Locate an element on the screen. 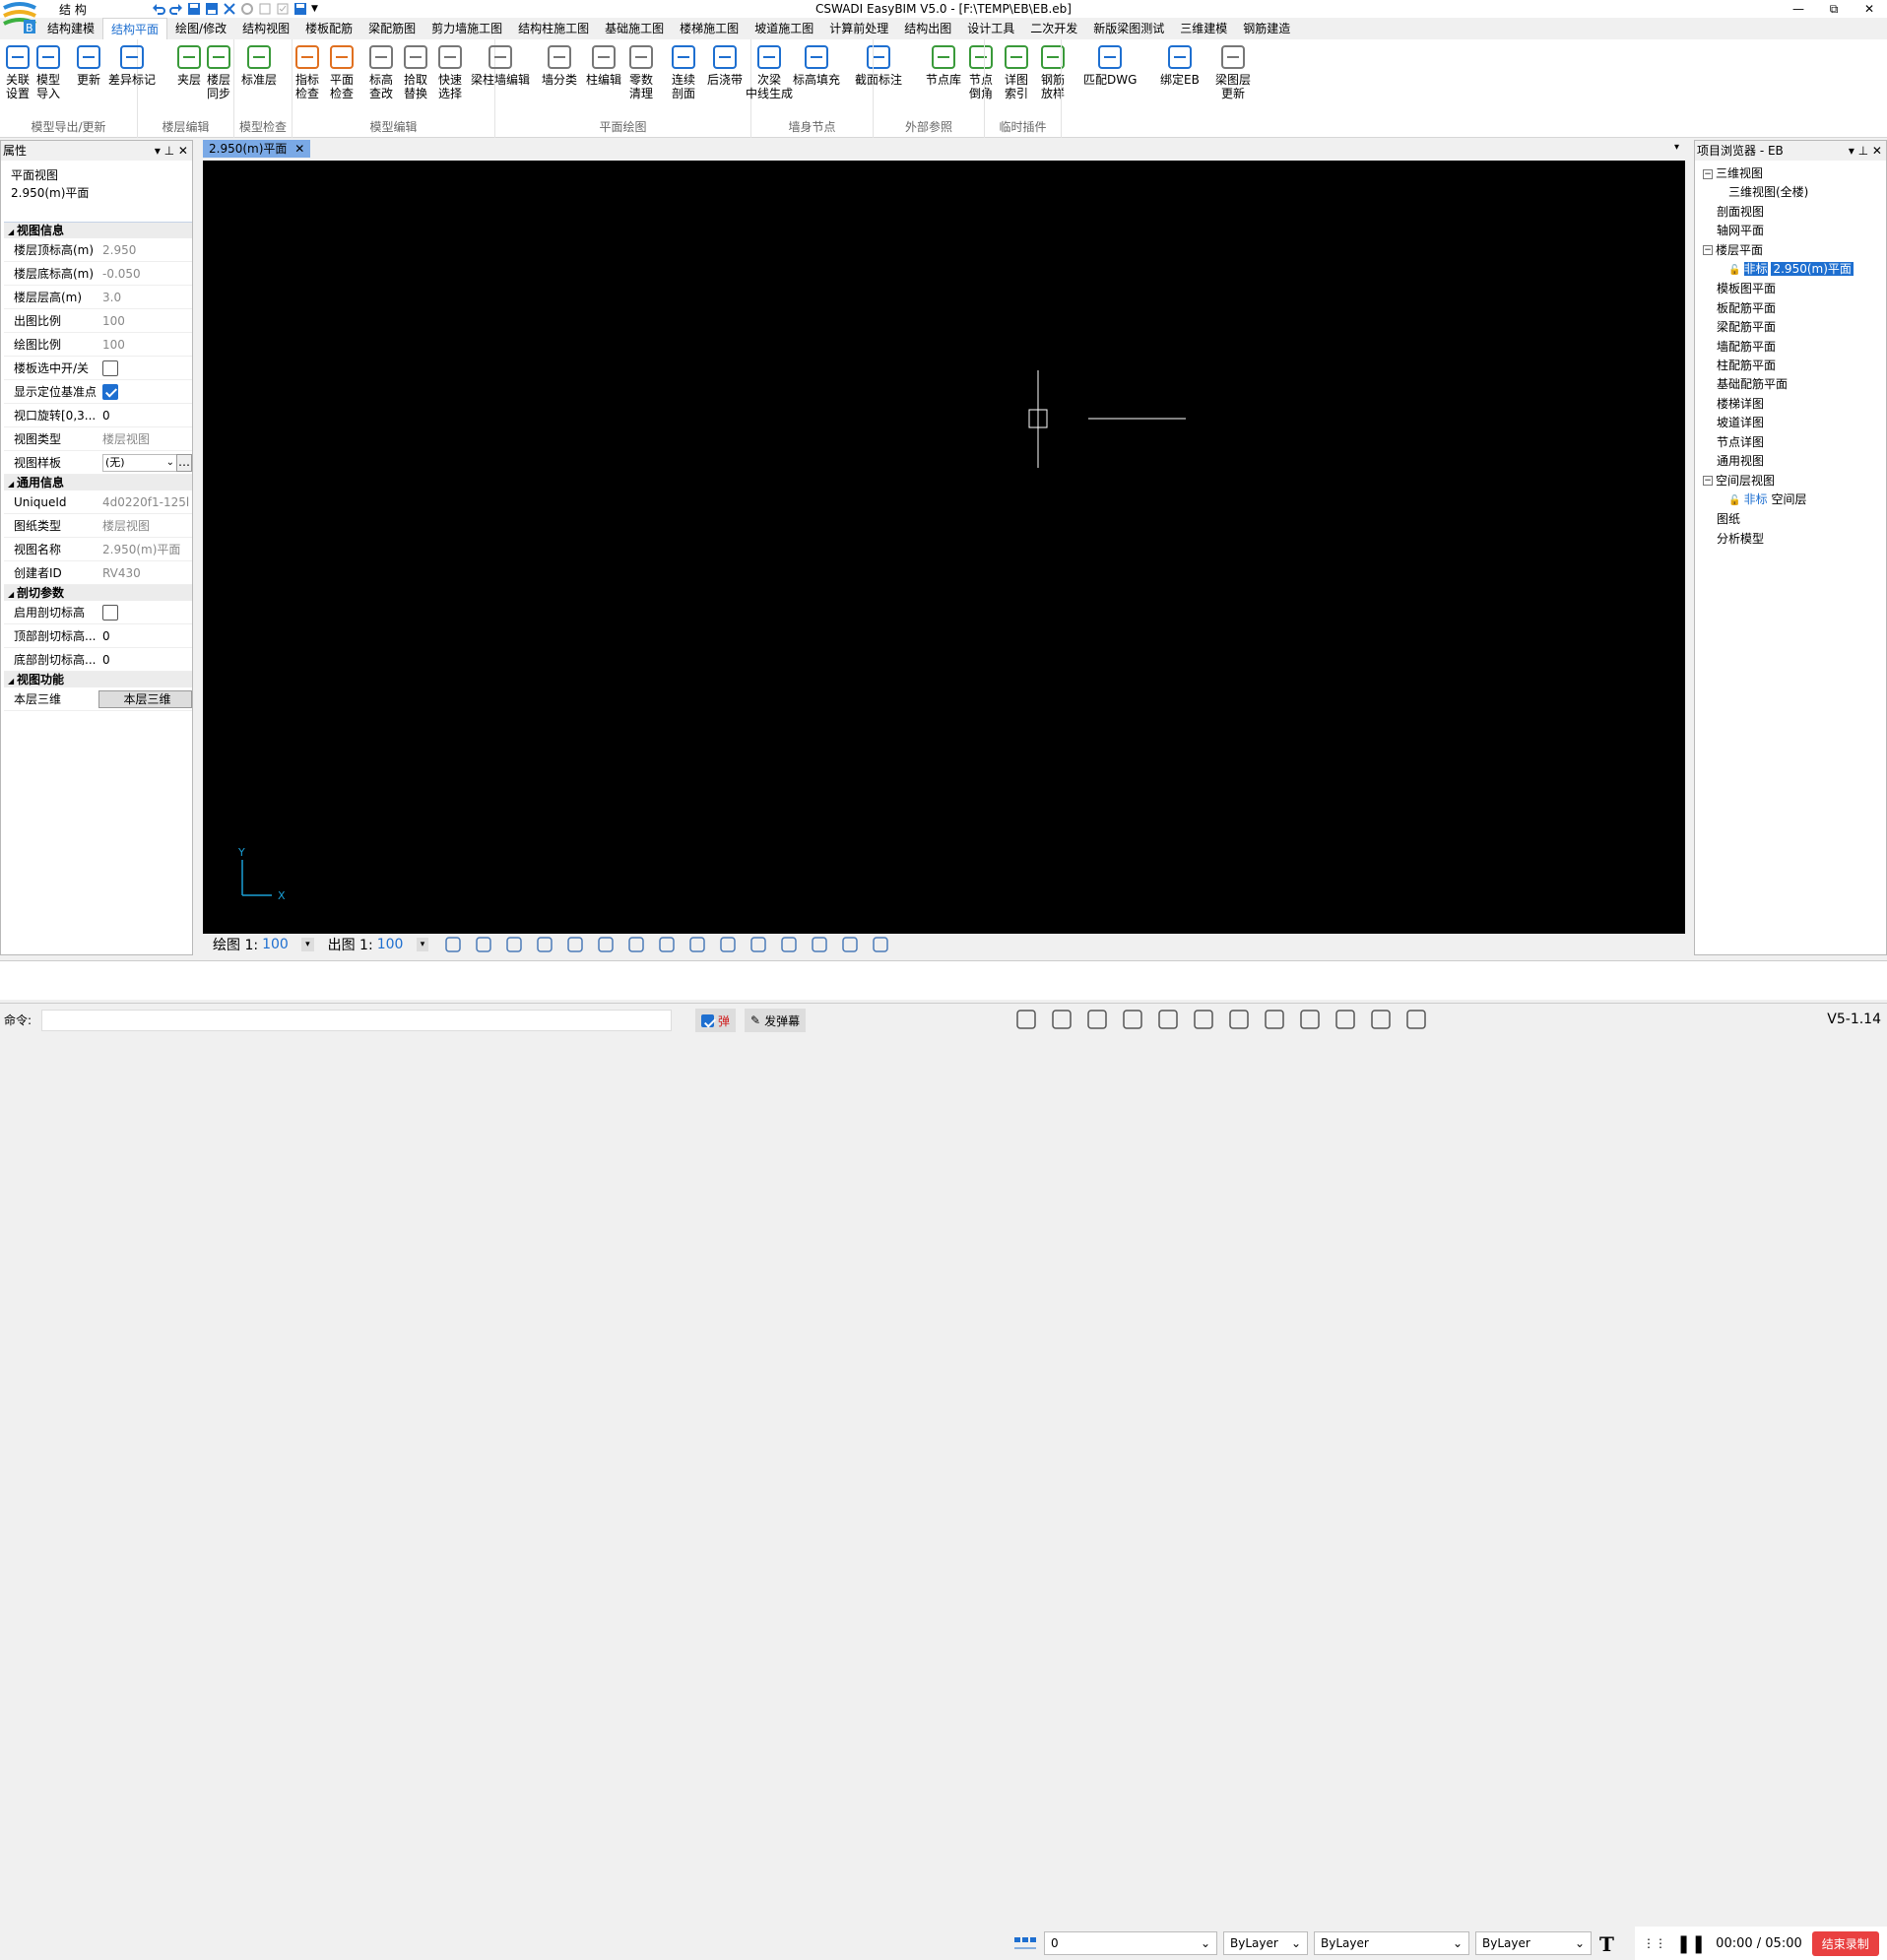 The image size is (1887, 1960). save-icon is located at coordinates (194, 9).